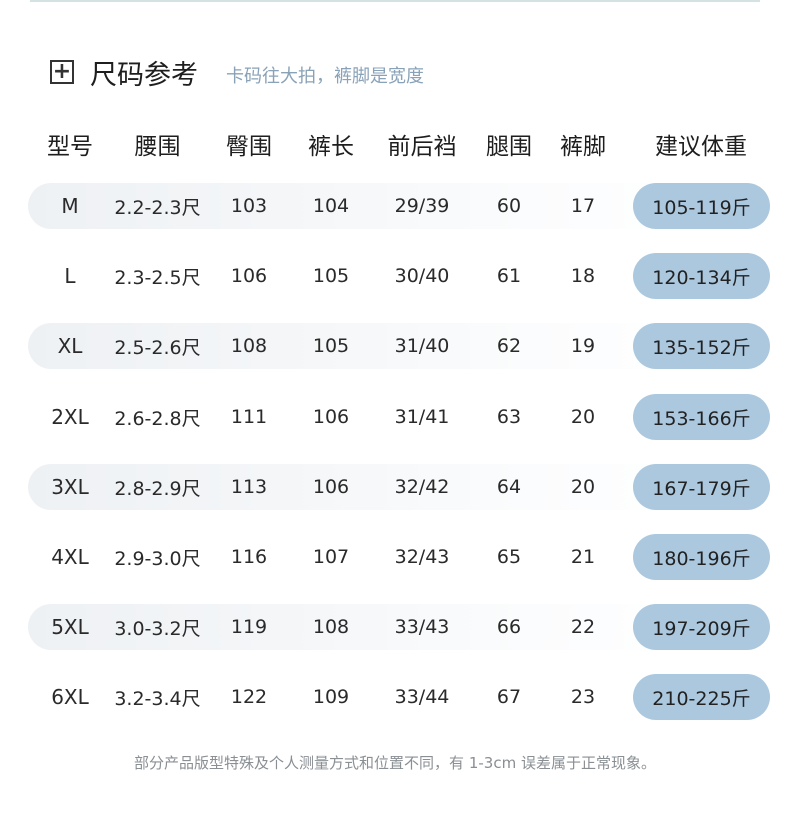 This screenshot has height=816, width=790. What do you see at coordinates (509, 276) in the screenshot?
I see `cell-thigh: 61` at bounding box center [509, 276].